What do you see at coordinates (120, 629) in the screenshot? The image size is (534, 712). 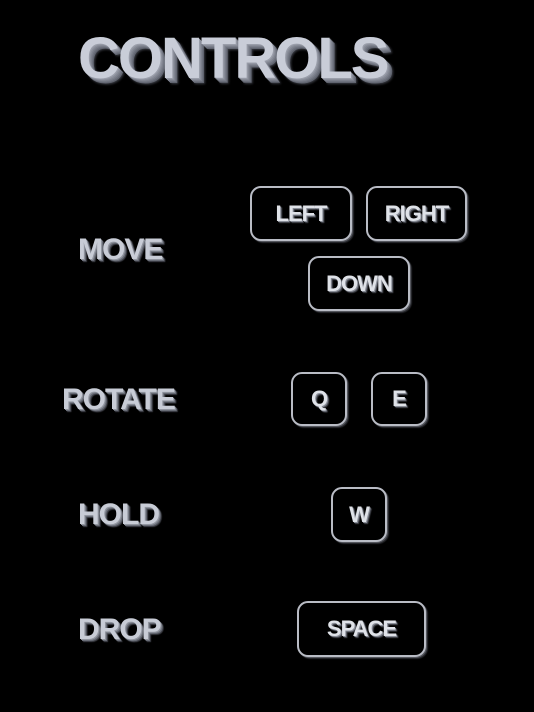 I see `drop-label: DROP` at bounding box center [120, 629].